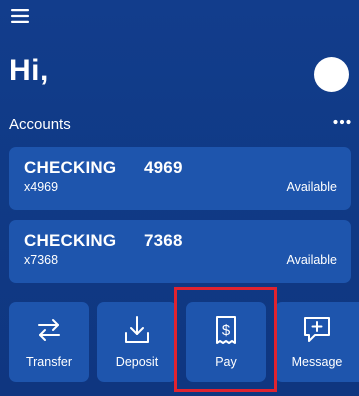  Describe the element at coordinates (29, 70) in the screenshot. I see `greeting-heading: Hi,` at that location.